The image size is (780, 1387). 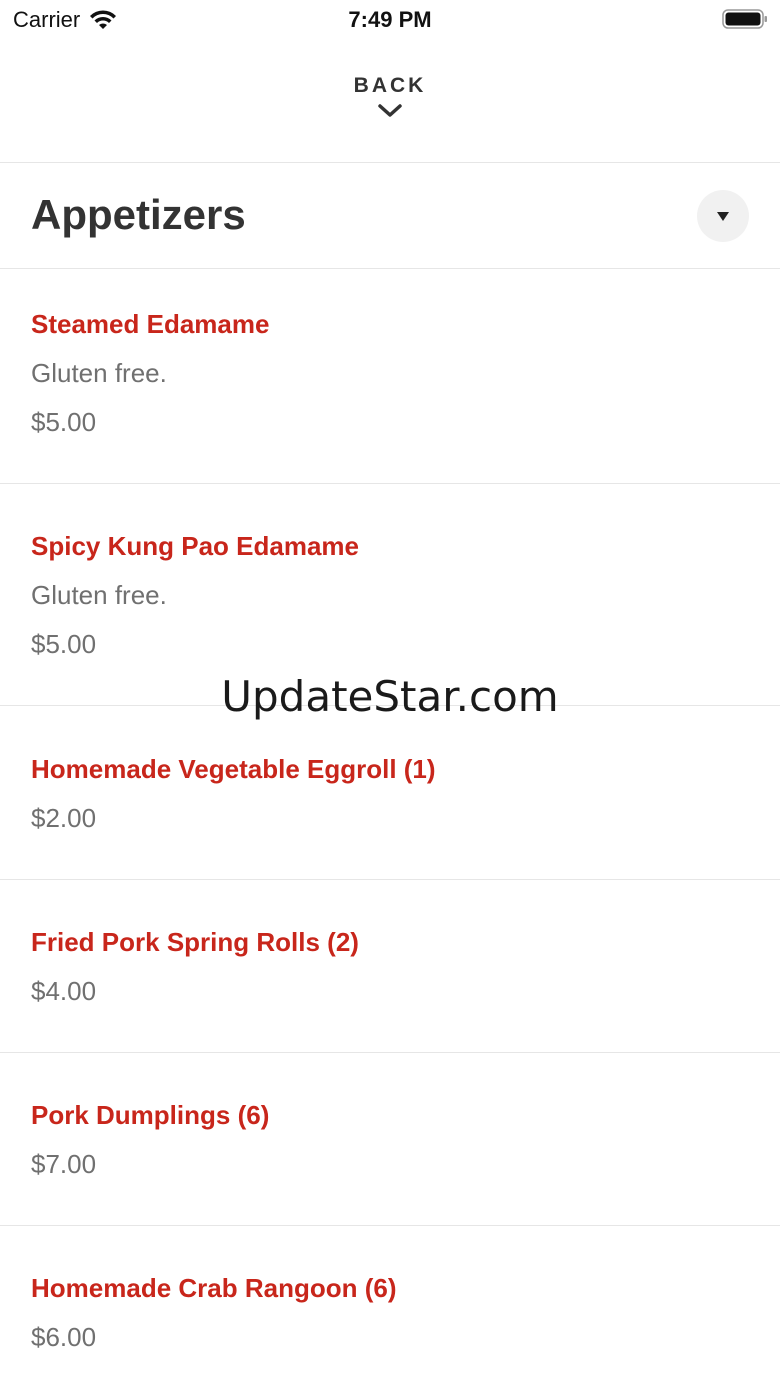 I want to click on menu-item: Fried Pork Spring Rolls (2) $4.00, so click(x=390, y=966).